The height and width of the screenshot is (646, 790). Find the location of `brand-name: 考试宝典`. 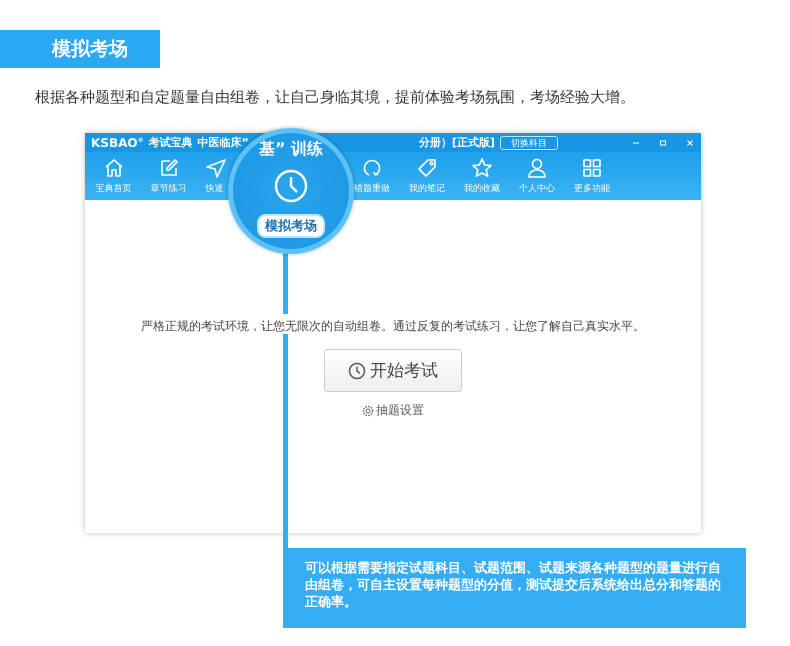

brand-name: 考试宝典 is located at coordinates (170, 142).